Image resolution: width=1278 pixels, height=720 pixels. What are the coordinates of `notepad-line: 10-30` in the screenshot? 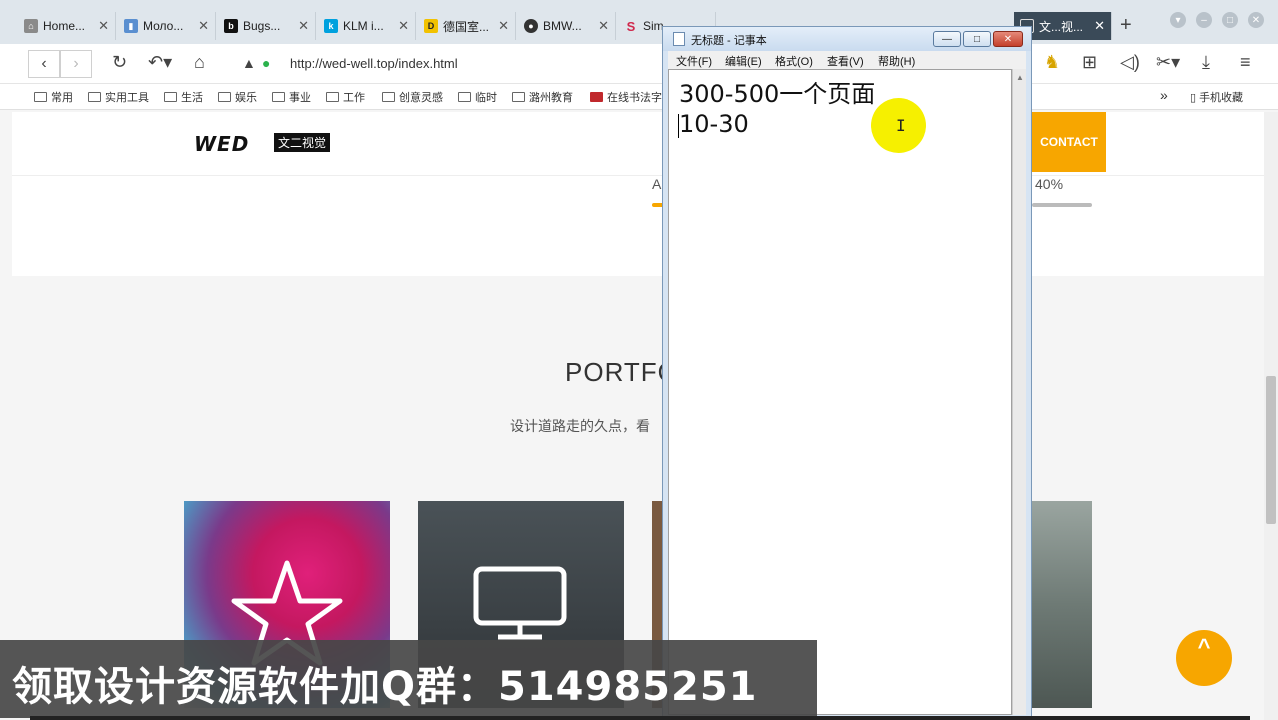 It's located at (714, 124).